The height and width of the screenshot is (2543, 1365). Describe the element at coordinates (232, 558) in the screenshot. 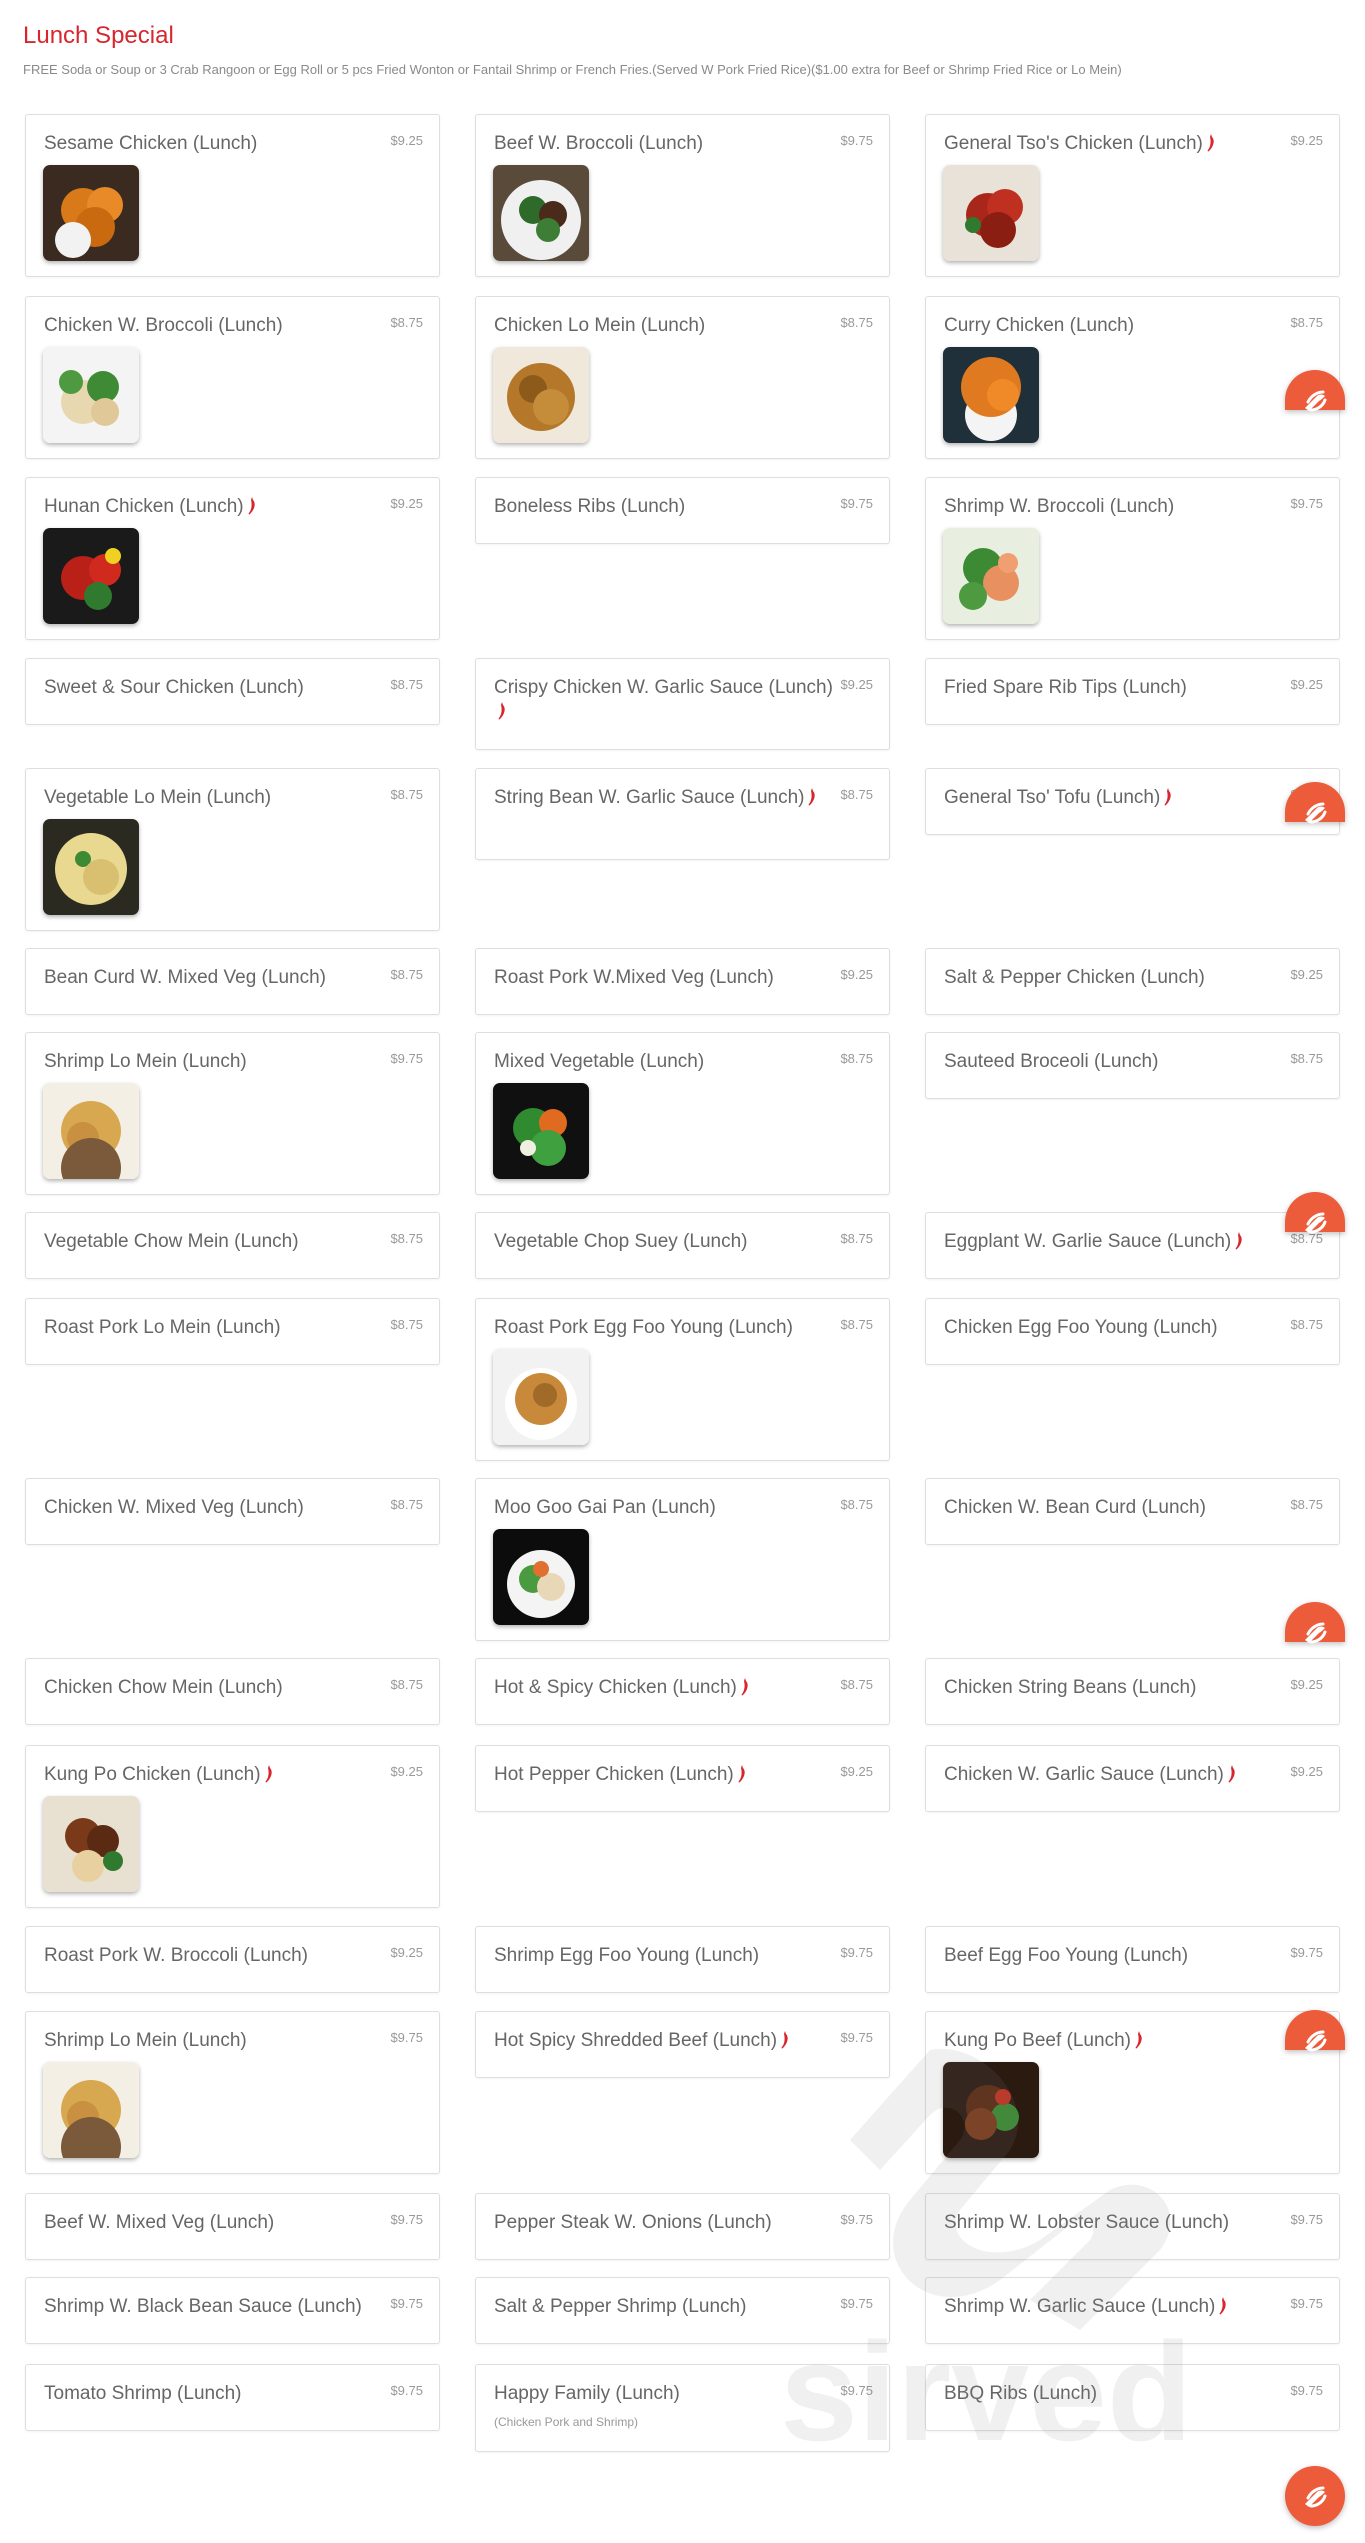

I see `menu-item-card: Hunan Chicken (Lunch) $9.25` at that location.